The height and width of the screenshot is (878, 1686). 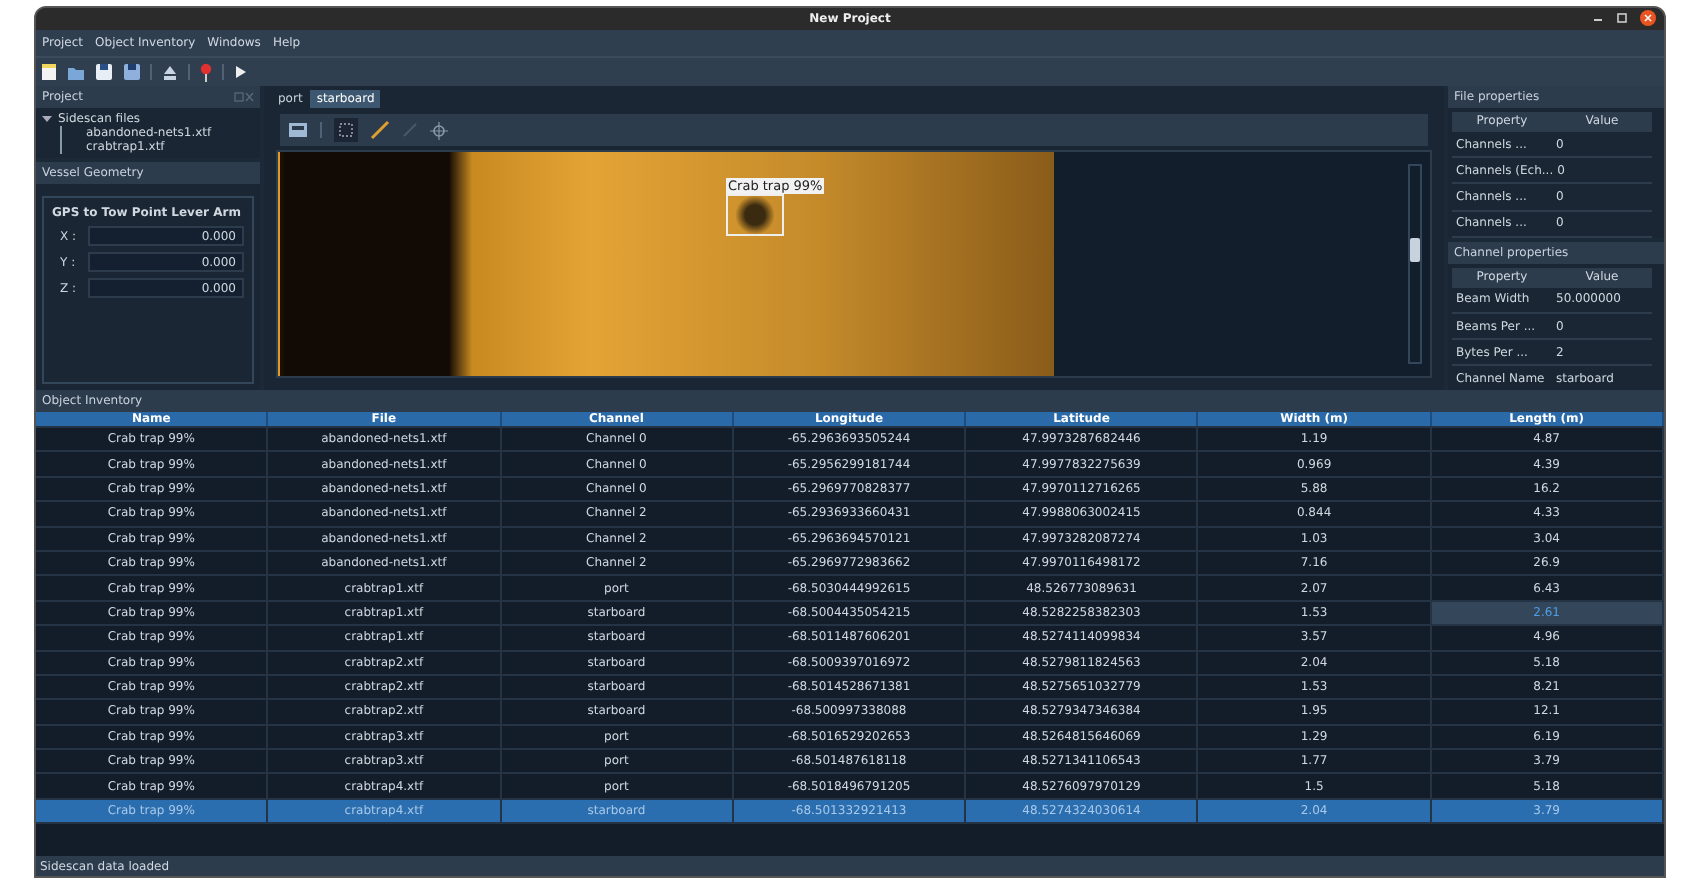 I want to click on play-icon, so click(x=240, y=72).